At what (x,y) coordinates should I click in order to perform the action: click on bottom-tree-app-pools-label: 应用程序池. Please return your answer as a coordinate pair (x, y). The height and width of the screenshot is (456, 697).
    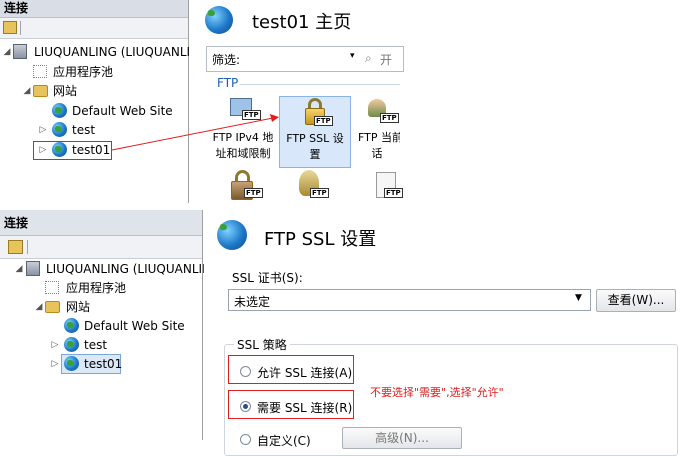
    Looking at the image, I should click on (96, 288).